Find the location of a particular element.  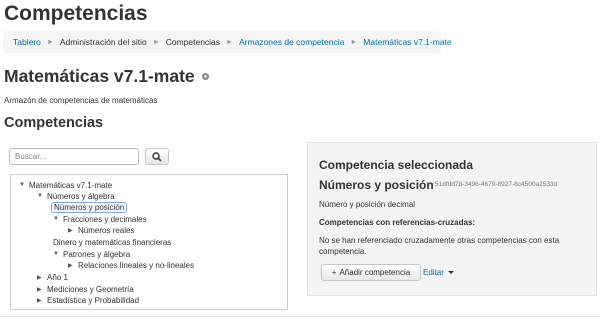

competency-name: Números y posición is located at coordinates (376, 185).